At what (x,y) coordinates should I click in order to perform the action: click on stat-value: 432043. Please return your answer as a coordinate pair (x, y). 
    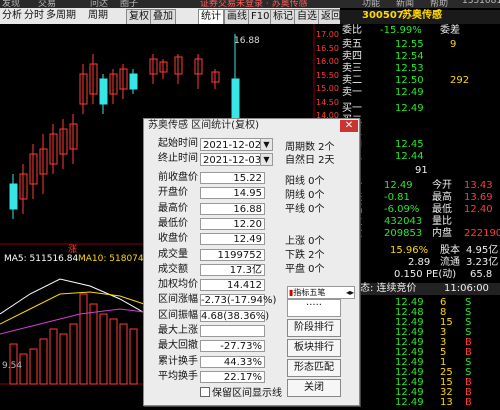
    Looking at the image, I should click on (403, 221).